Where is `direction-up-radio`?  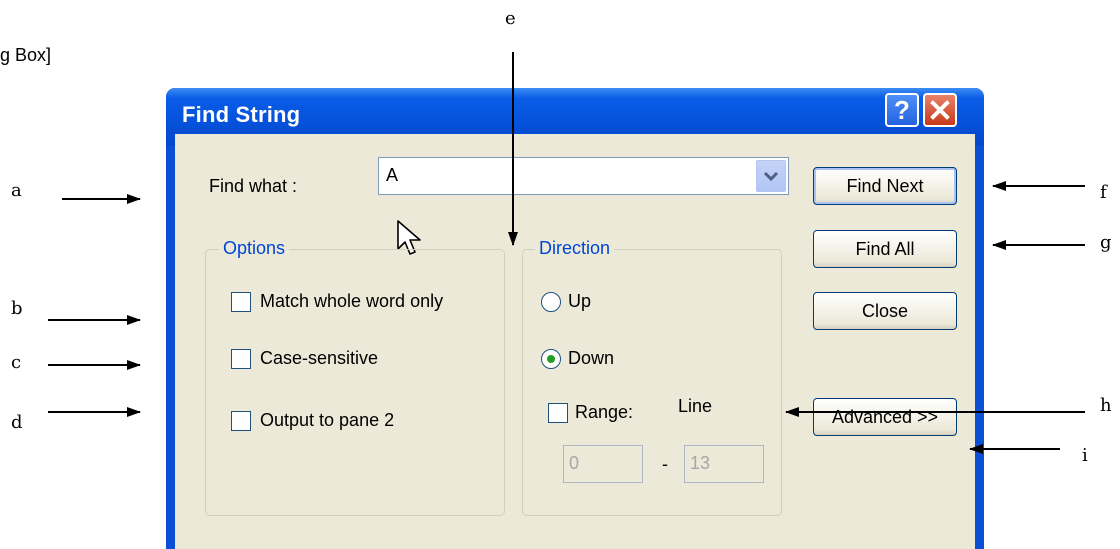 direction-up-radio is located at coordinates (551, 302).